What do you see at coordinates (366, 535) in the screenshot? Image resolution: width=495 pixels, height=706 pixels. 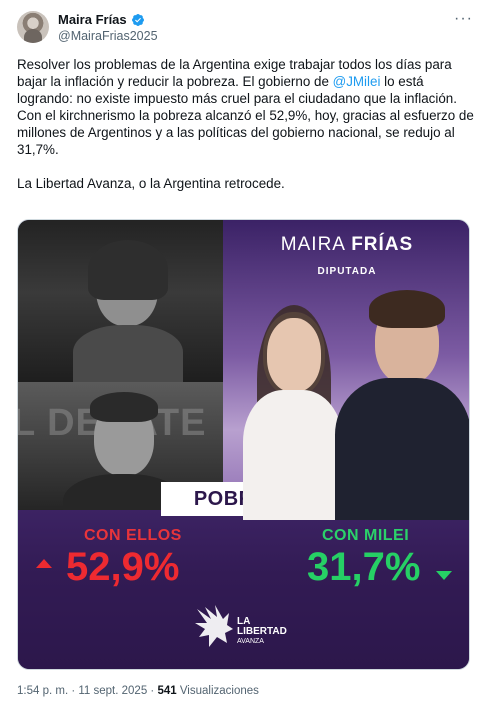 I see `right-label: CON MILEI` at bounding box center [366, 535].